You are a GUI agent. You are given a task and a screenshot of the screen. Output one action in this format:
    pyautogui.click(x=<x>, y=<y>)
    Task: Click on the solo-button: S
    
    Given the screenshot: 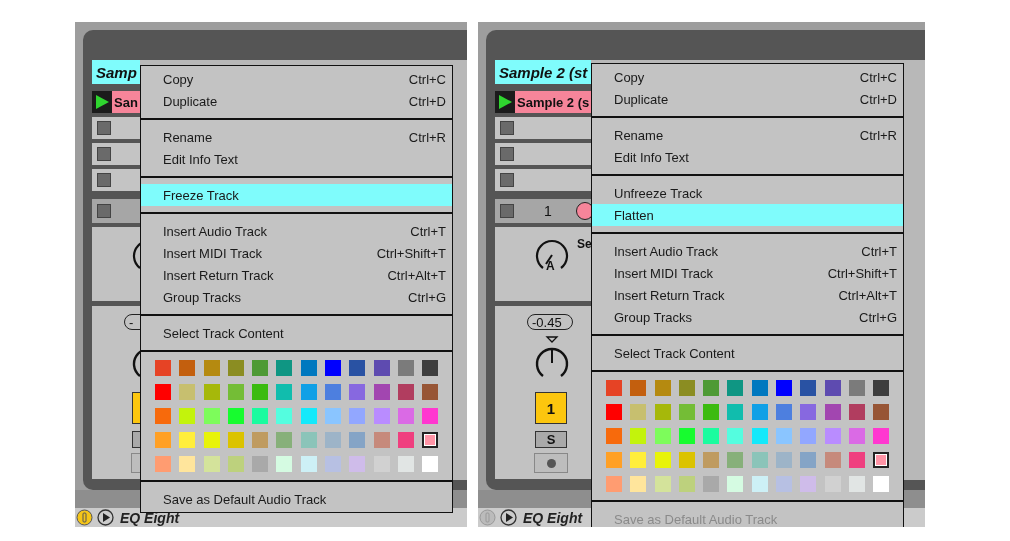 What is the action you would take?
    pyautogui.click(x=551, y=439)
    